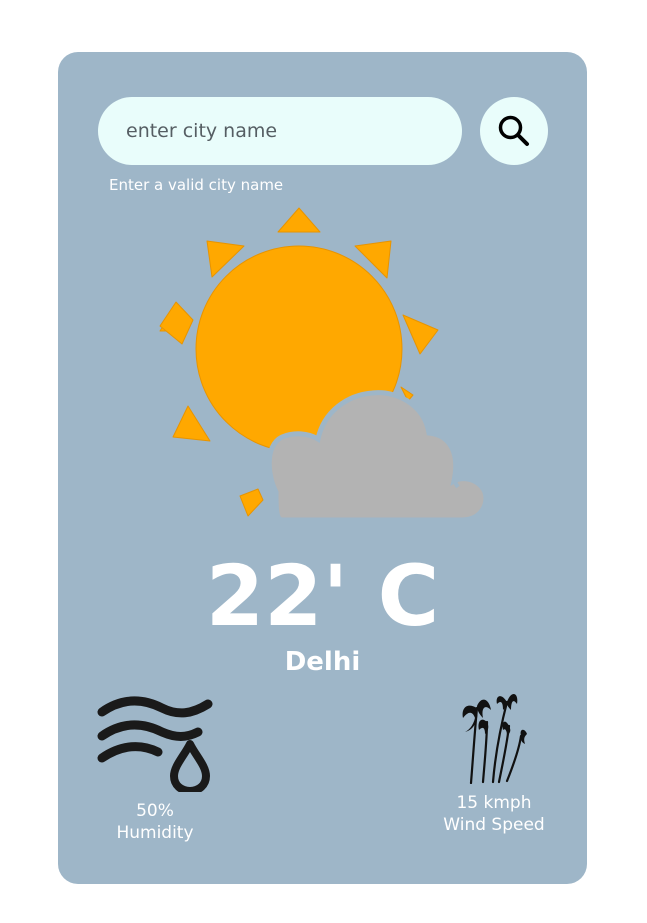 This screenshot has width=647, height=923. Describe the element at coordinates (494, 738) in the screenshot. I see `wind-trees-icon` at that location.